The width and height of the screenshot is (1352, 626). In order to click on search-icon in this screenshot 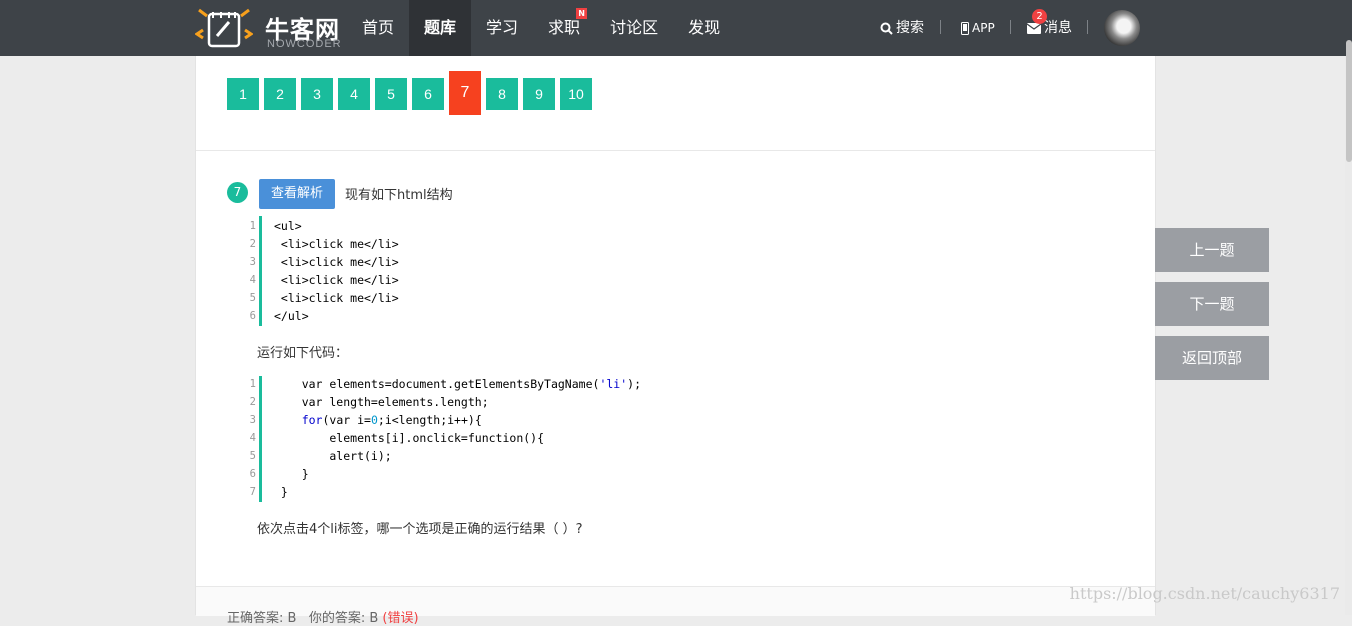, I will do `click(886, 28)`.